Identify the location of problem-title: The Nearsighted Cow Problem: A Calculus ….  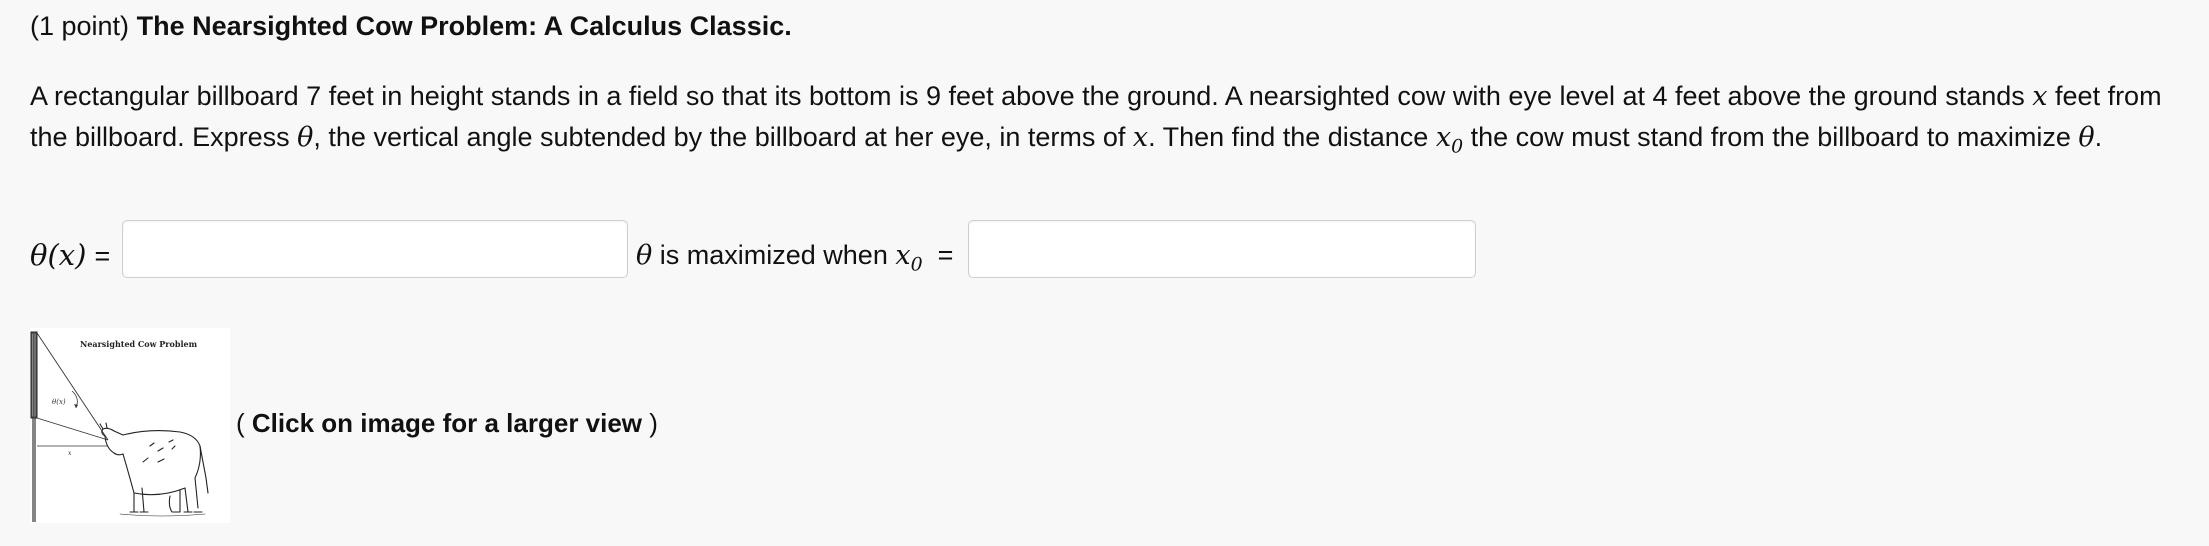
(464, 26).